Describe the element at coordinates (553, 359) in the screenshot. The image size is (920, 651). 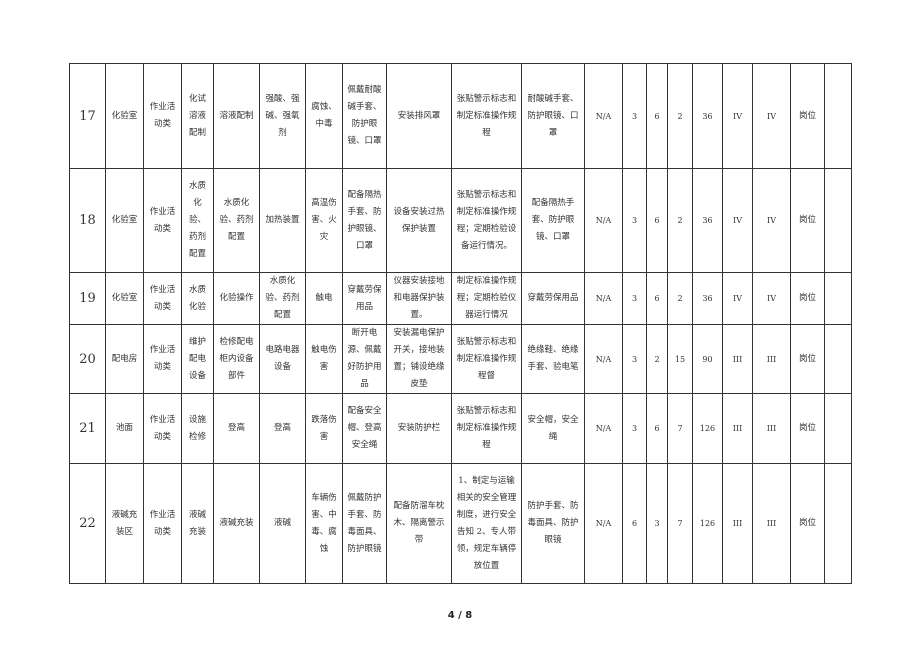
I see `table-cell: 绝缘鞋、绝缘手套、验电笔` at that location.